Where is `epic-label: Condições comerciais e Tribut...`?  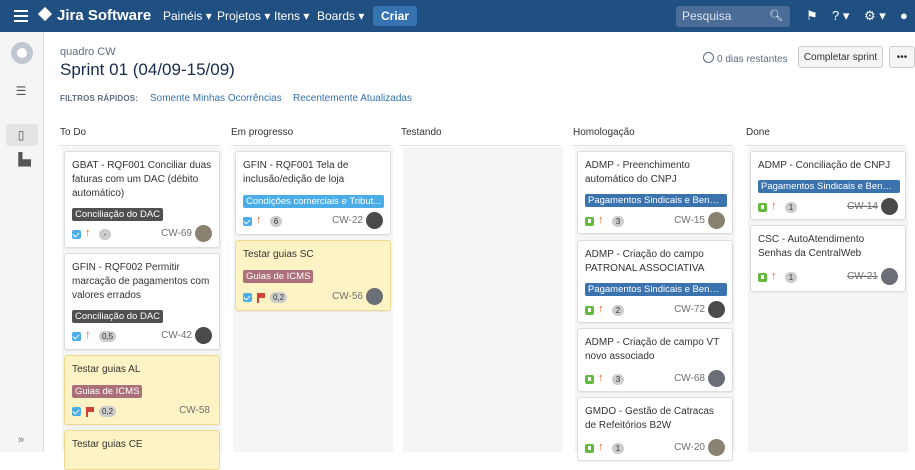 epic-label: Condições comerciais e Tribut... is located at coordinates (314, 201).